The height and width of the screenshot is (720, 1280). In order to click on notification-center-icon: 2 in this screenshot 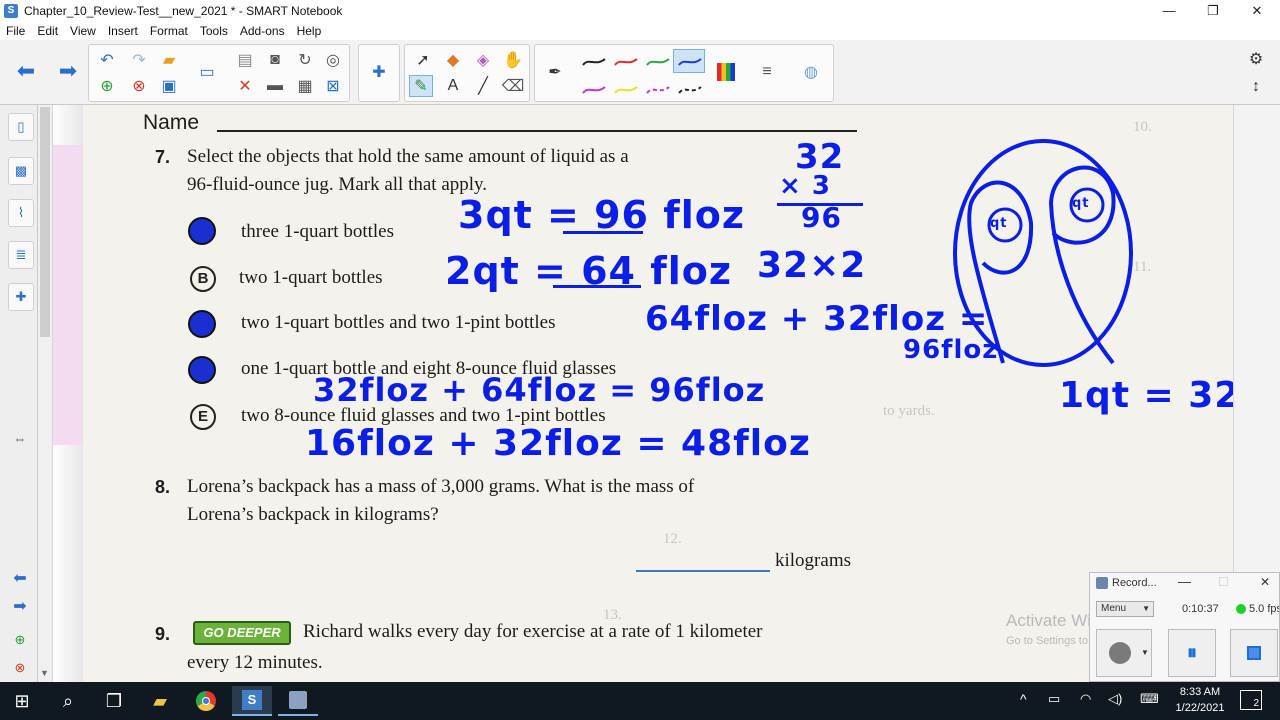, I will do `click(1251, 700)`.